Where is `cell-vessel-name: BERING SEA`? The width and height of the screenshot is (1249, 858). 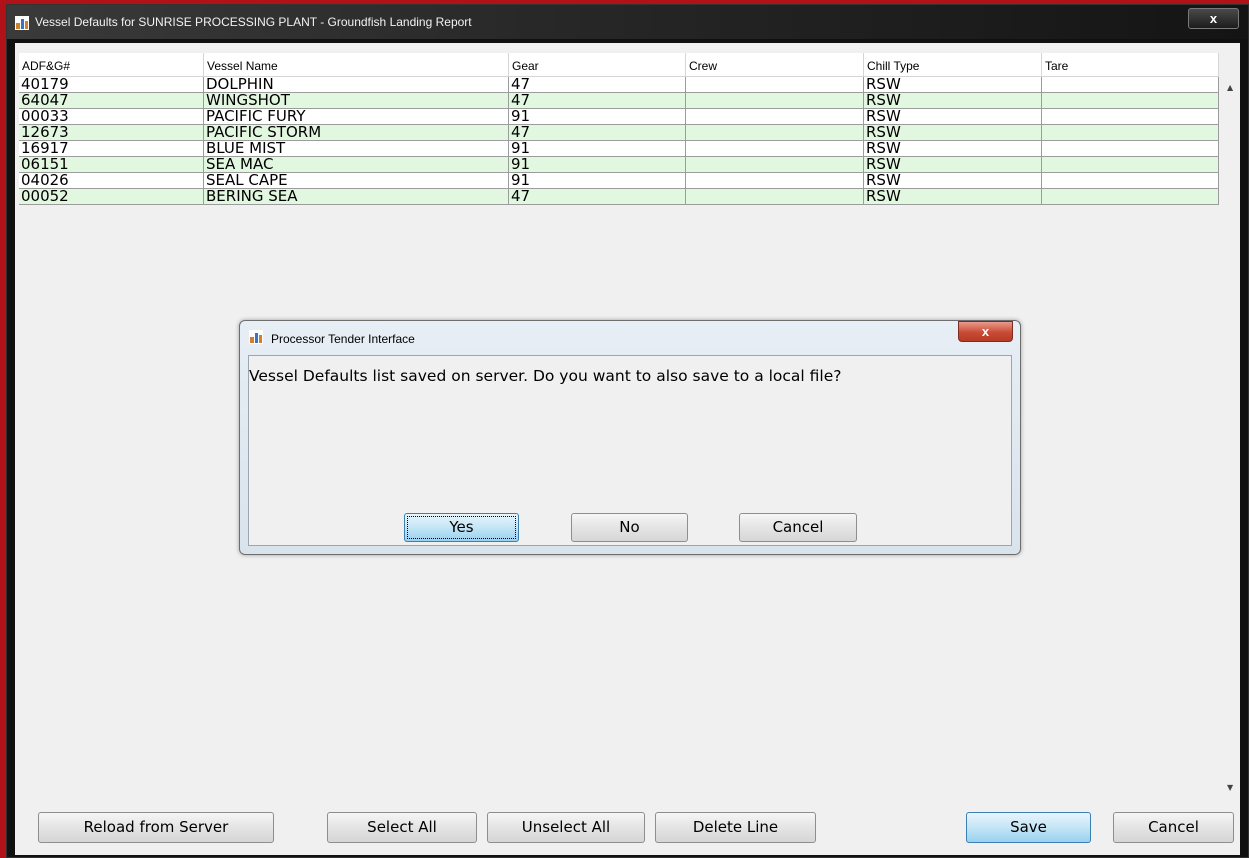
cell-vessel-name: BERING SEA is located at coordinates (356, 197).